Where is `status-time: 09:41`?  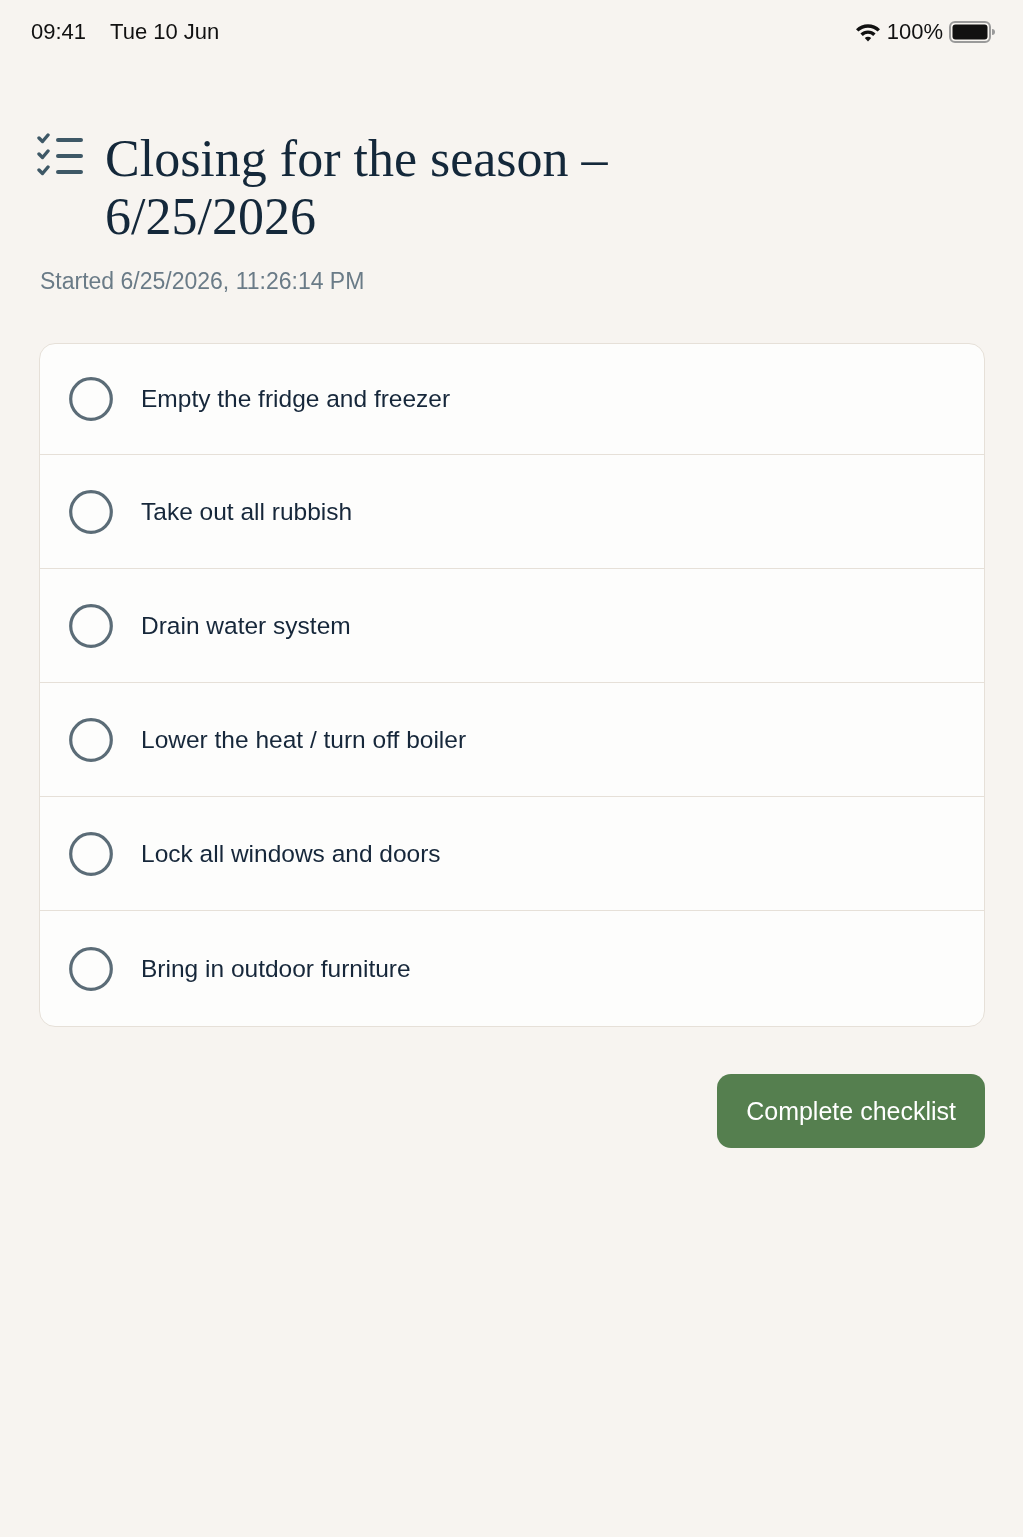 status-time: 09:41 is located at coordinates (59, 32).